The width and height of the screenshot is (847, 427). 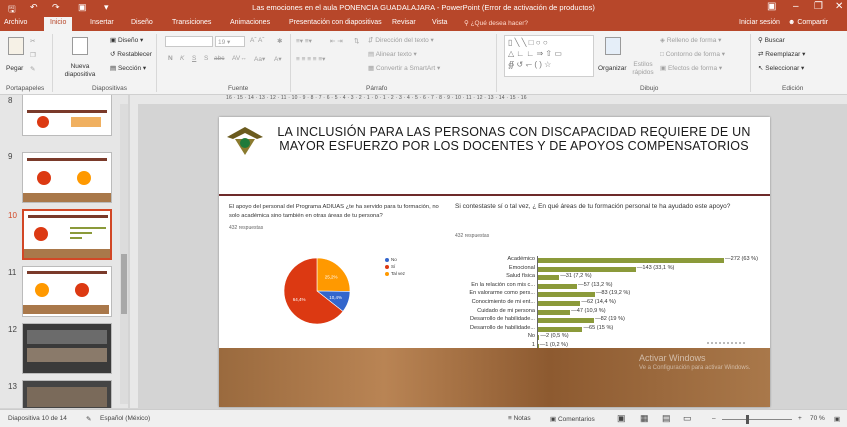 What do you see at coordinates (644, 418) in the screenshot?
I see `sorter-view-icon: ▦` at bounding box center [644, 418].